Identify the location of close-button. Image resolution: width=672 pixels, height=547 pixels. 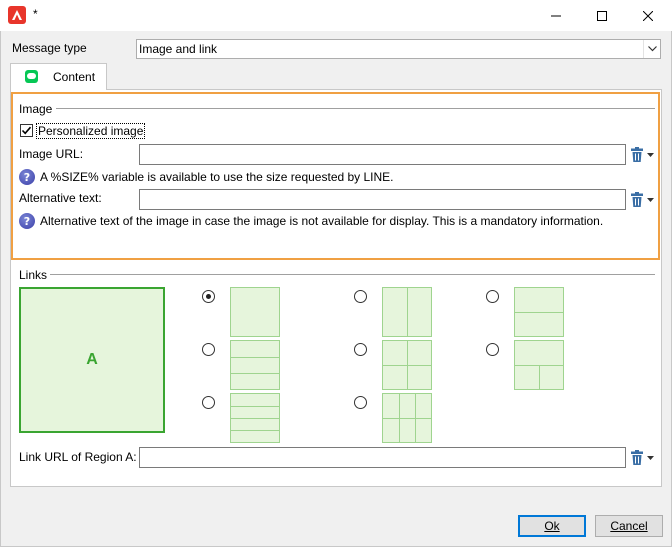
(648, 15).